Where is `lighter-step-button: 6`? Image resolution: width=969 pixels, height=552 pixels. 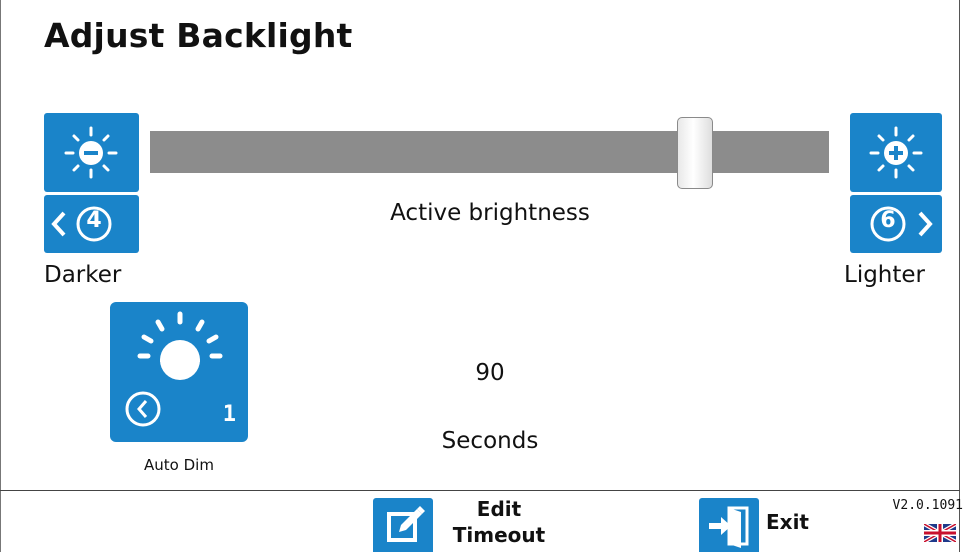
lighter-step-button: 6 is located at coordinates (896, 224).